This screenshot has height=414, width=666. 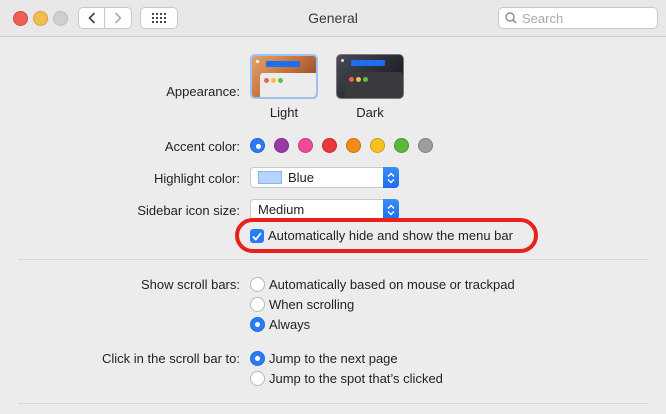 What do you see at coordinates (202, 146) in the screenshot?
I see `accent-color-label: Accent color:` at bounding box center [202, 146].